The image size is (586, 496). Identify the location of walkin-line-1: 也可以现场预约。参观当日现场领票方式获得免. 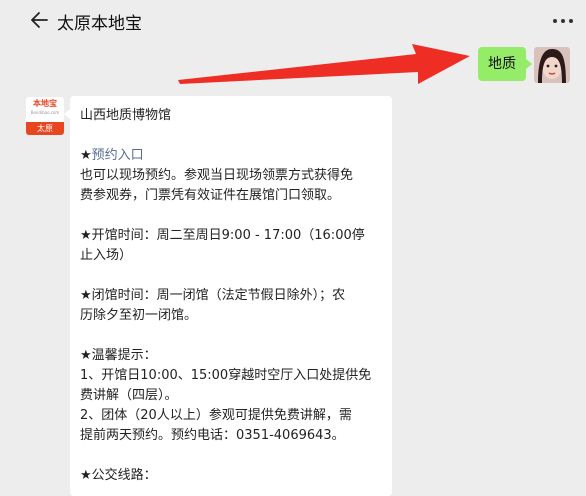
(217, 175).